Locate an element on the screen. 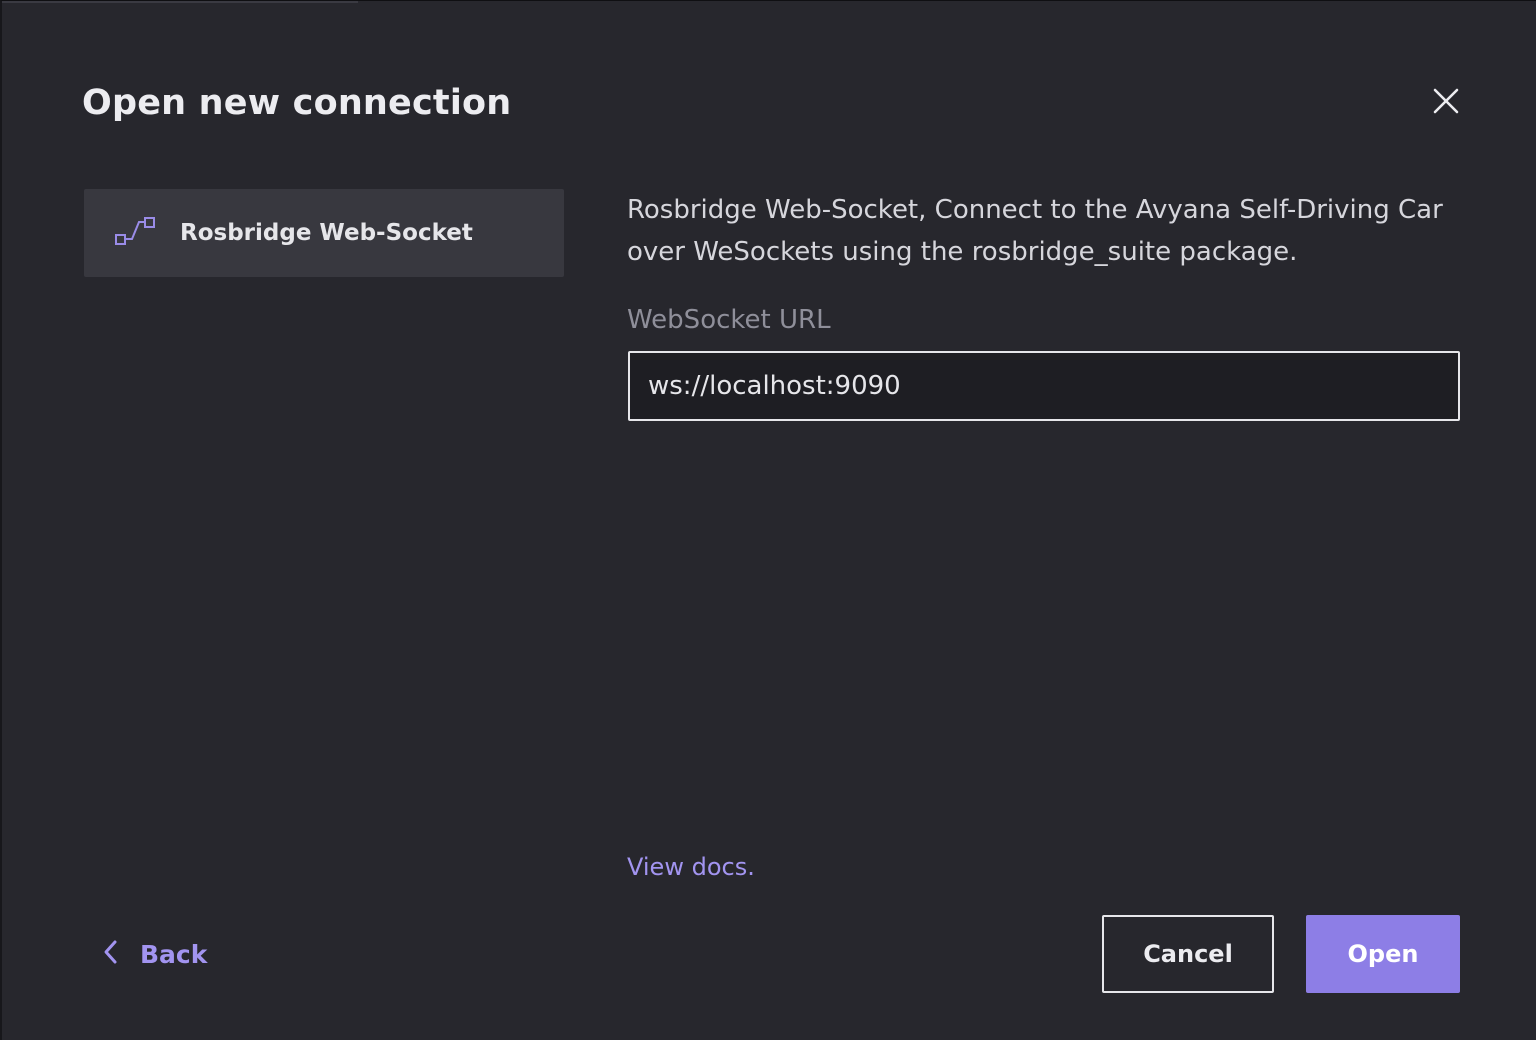 The image size is (1536, 1040). close-icon is located at coordinates (1446, 103).